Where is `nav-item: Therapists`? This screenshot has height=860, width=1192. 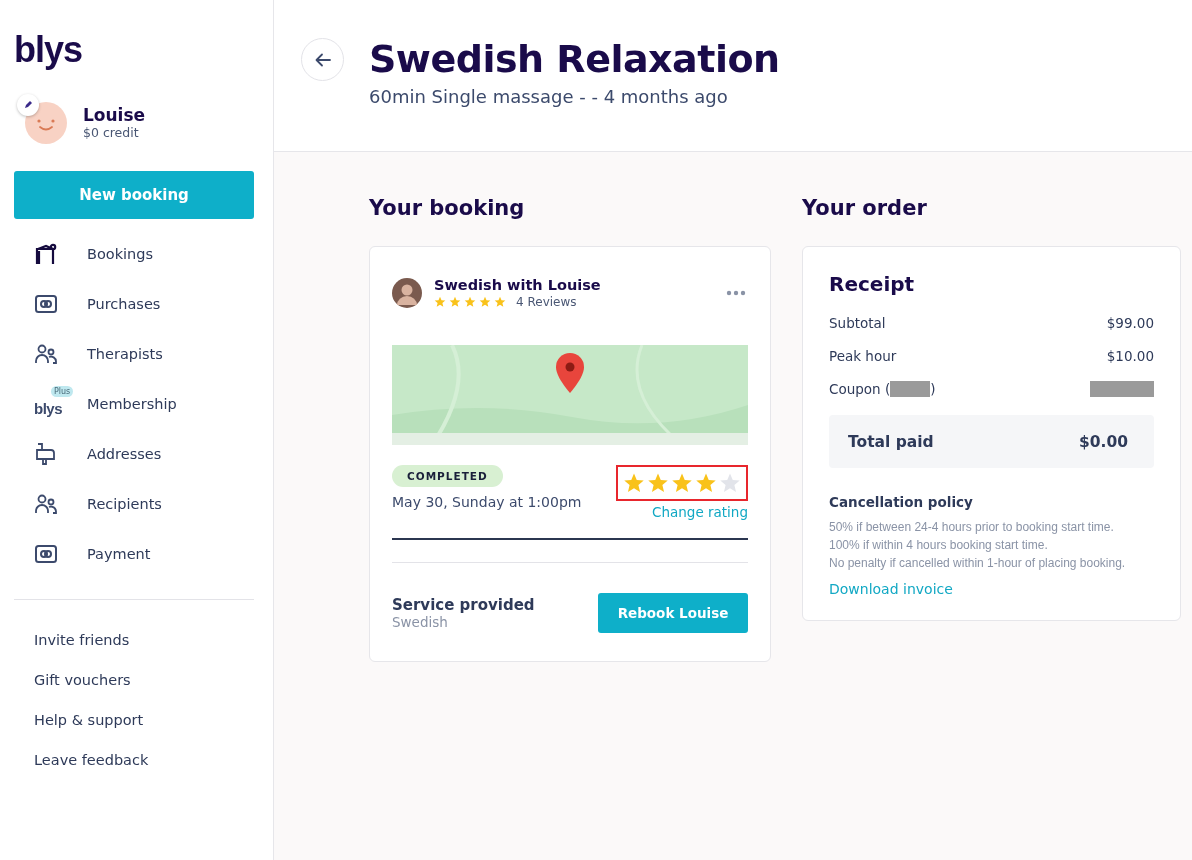
nav-item: Therapists is located at coordinates (133, 354).